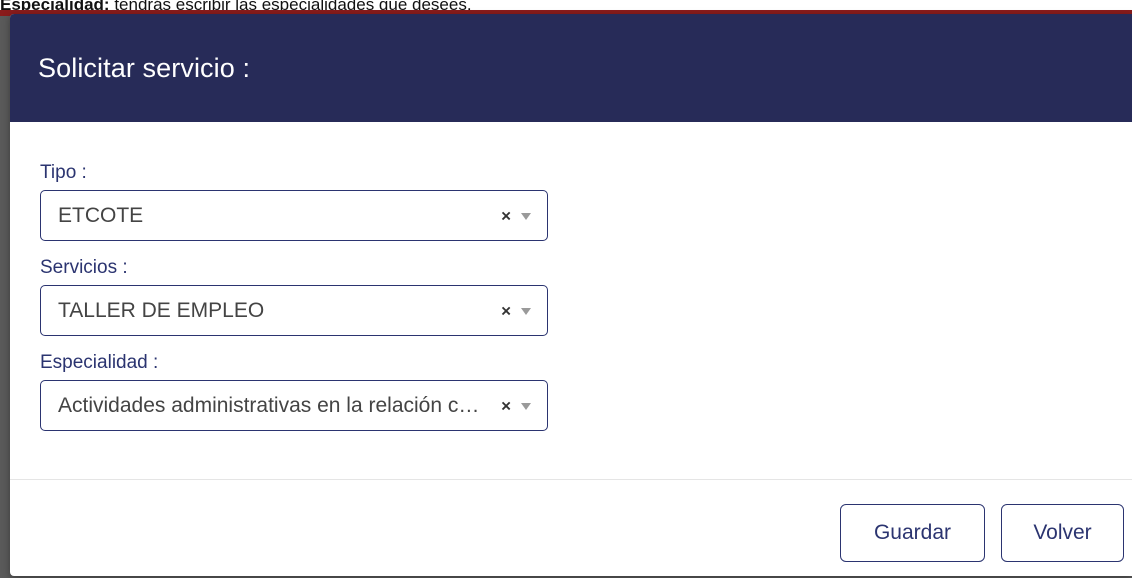 The height and width of the screenshot is (578, 1132). I want to click on field-servicios: Servicios : TALLER DE EMPLEO ×, so click(586, 296).